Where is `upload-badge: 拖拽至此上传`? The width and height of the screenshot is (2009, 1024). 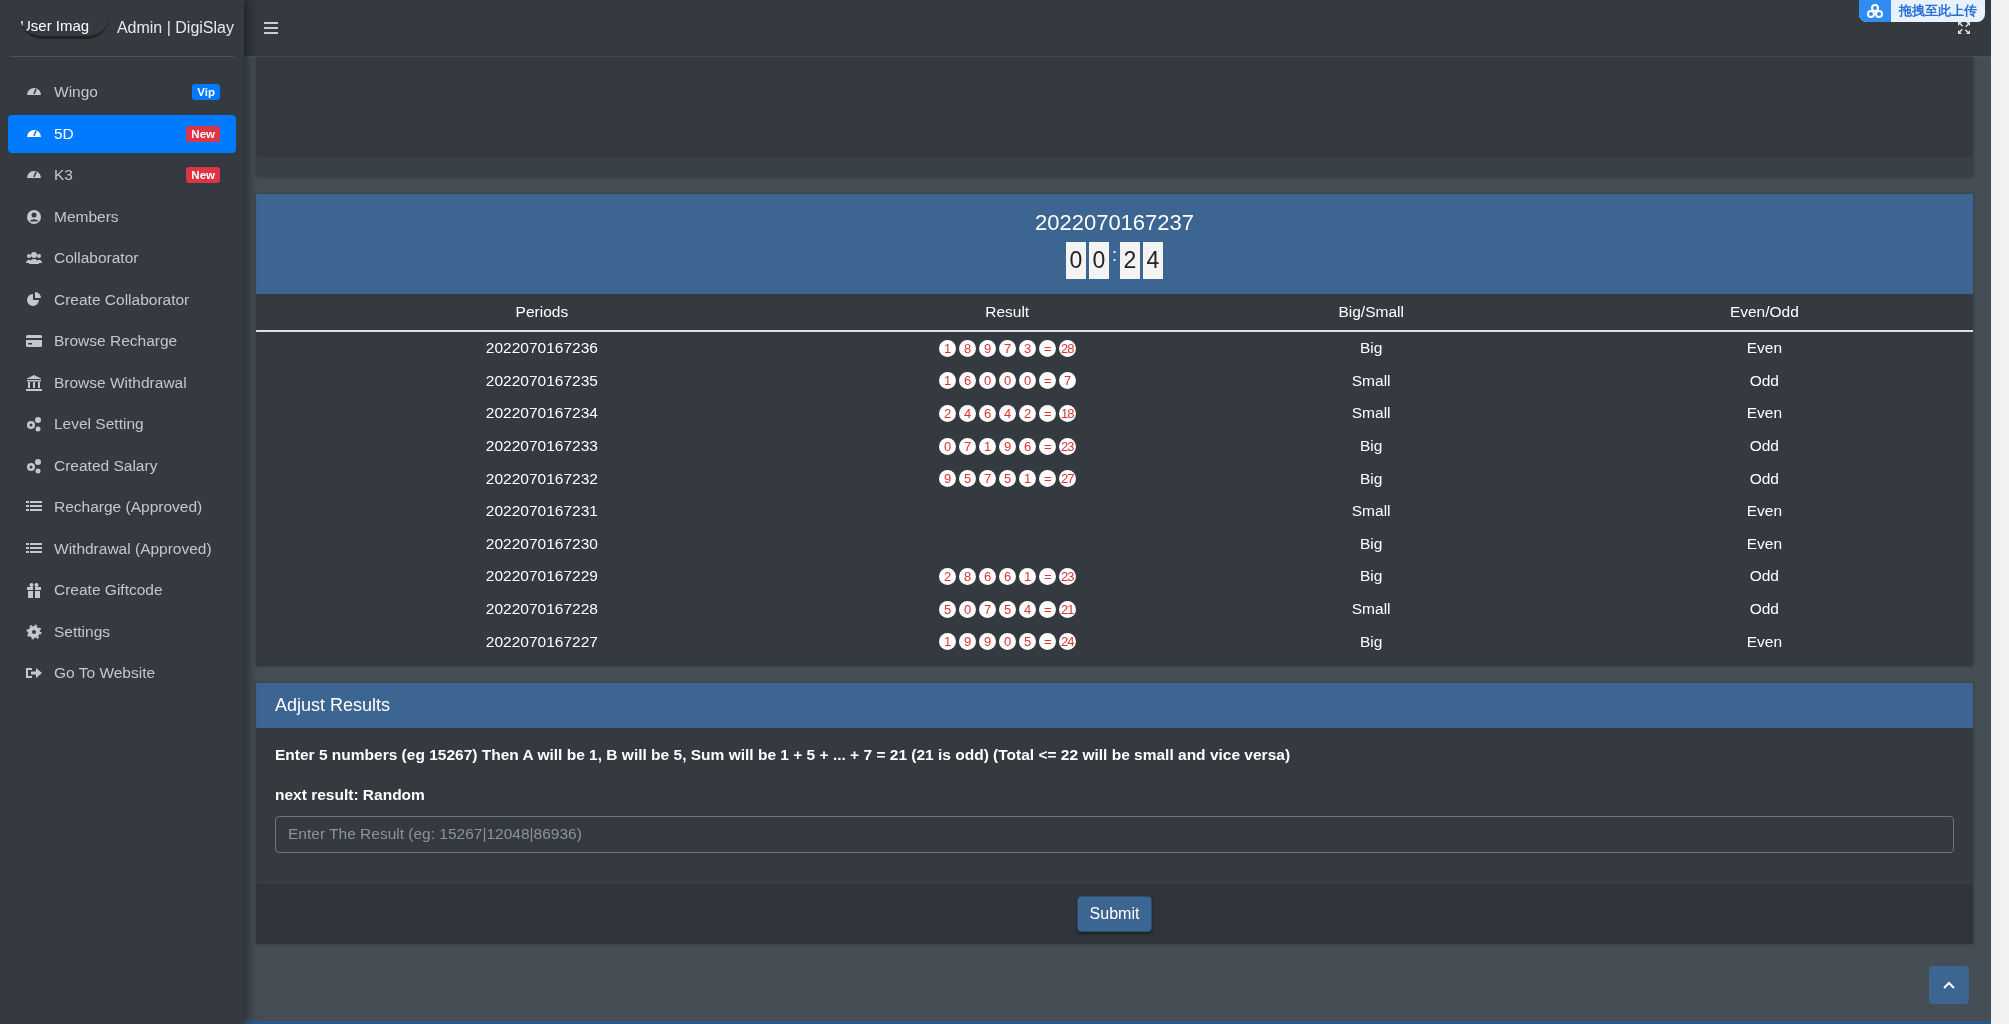
upload-badge: 拖拽至此上传 is located at coordinates (1922, 11).